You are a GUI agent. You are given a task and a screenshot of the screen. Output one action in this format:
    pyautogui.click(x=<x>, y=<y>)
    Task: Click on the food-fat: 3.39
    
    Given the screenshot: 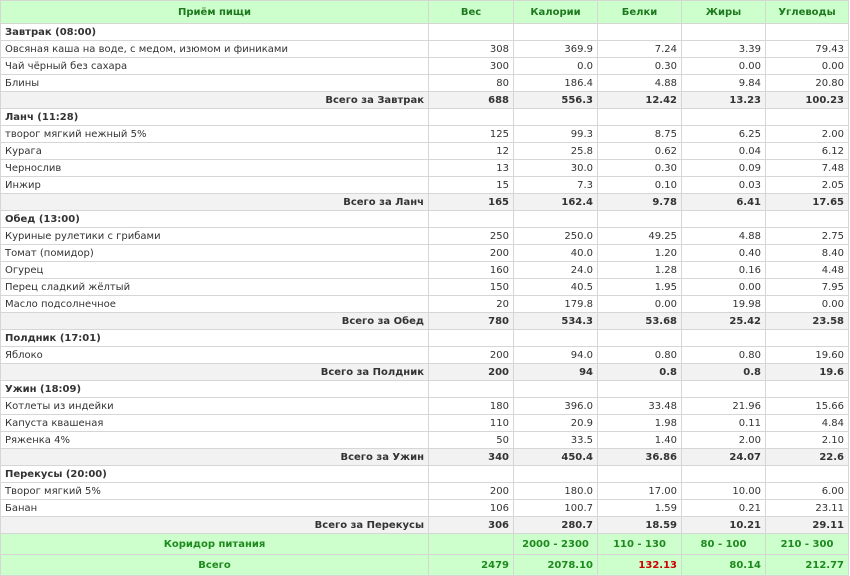 What is the action you would take?
    pyautogui.click(x=723, y=49)
    